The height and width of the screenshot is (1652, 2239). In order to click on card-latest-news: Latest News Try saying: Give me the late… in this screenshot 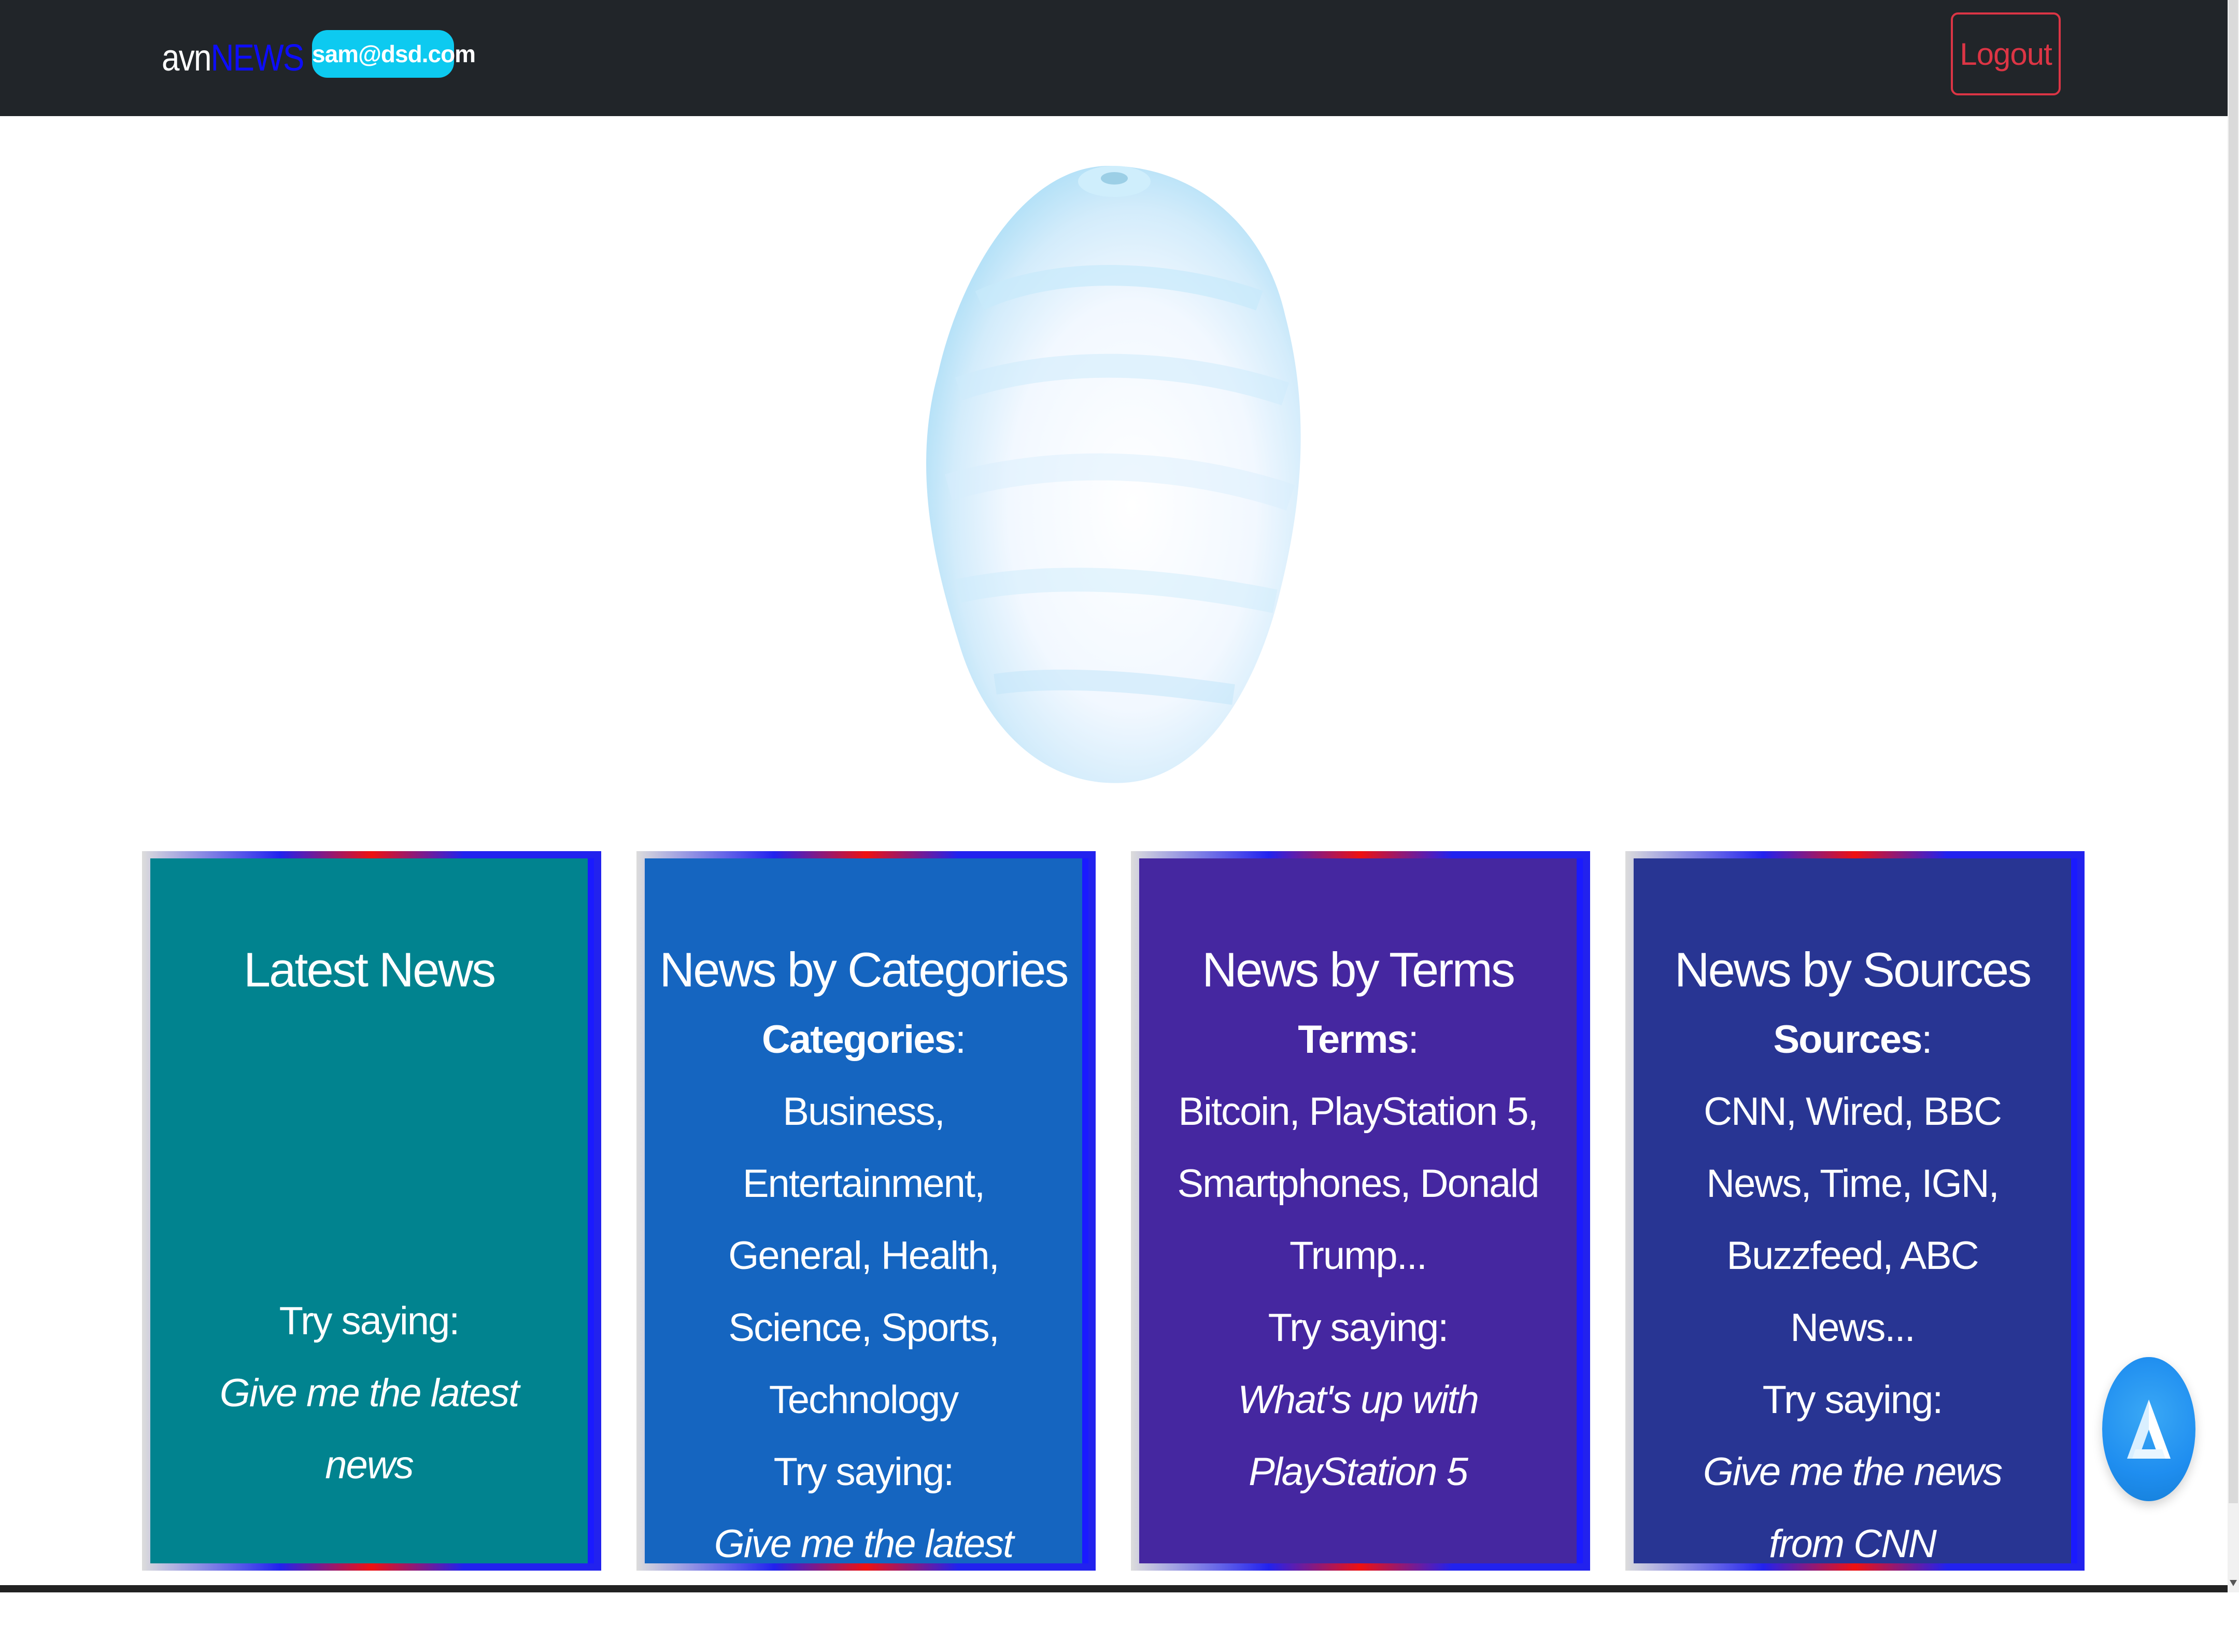, I will do `click(371, 1211)`.